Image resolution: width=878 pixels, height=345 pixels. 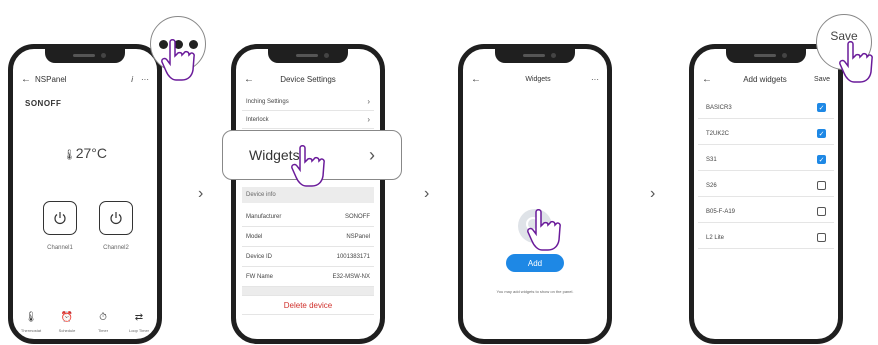 I want to click on add-widgets-header: ← Add widgets Save, so click(x=766, y=79).